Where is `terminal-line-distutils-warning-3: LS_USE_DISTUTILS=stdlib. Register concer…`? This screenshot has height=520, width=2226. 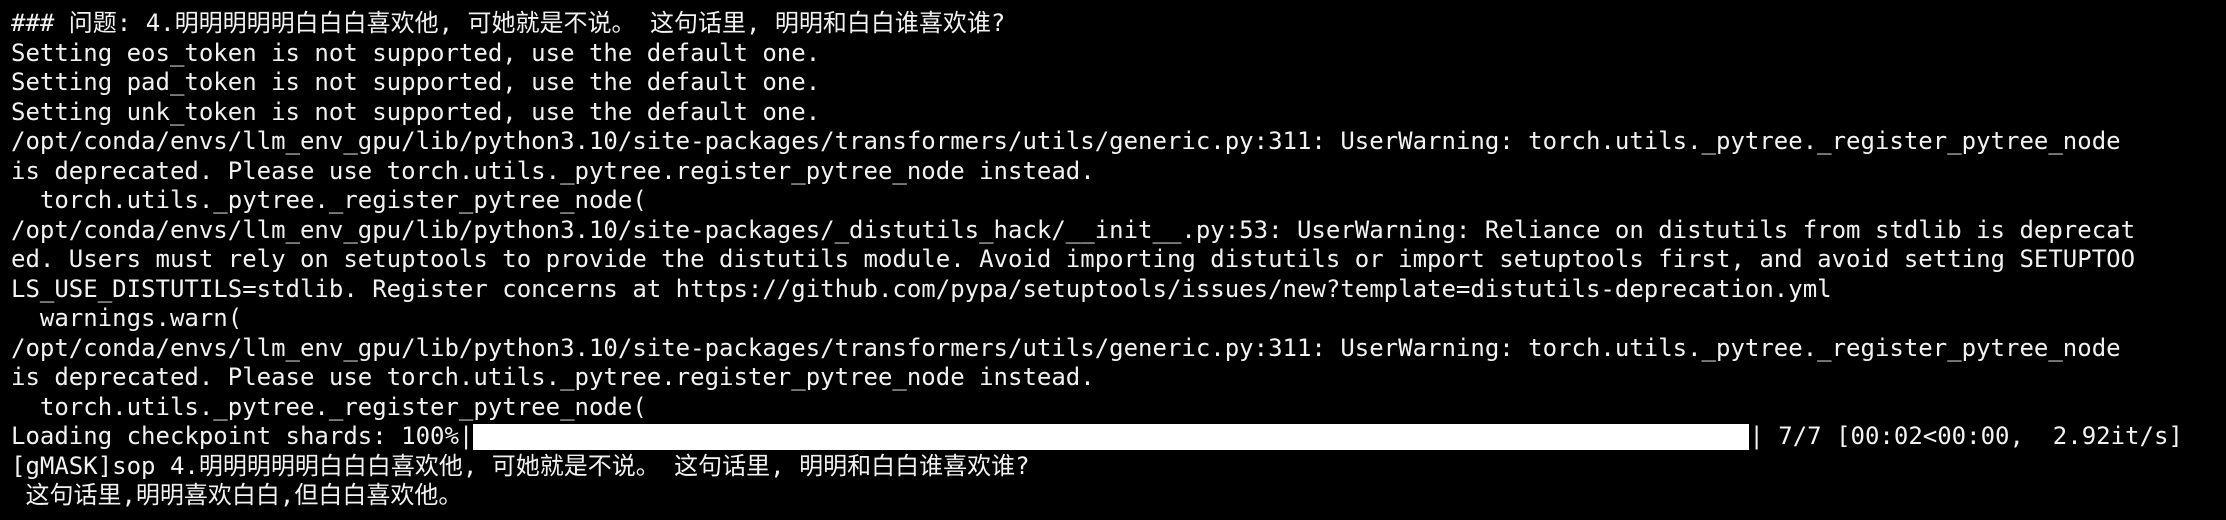 terminal-line-distutils-warning-3: LS_USE_DISTUTILS=stdlib. Register concer… is located at coordinates (921, 288).